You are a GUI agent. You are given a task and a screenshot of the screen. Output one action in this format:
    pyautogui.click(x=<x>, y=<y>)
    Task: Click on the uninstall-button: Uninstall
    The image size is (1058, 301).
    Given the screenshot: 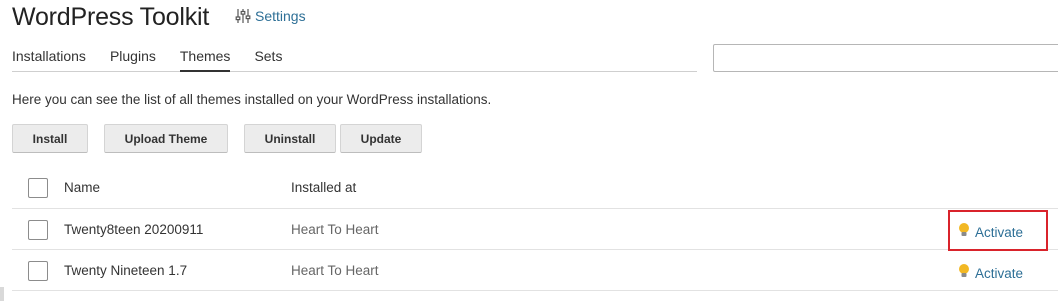 What is the action you would take?
    pyautogui.click(x=290, y=138)
    